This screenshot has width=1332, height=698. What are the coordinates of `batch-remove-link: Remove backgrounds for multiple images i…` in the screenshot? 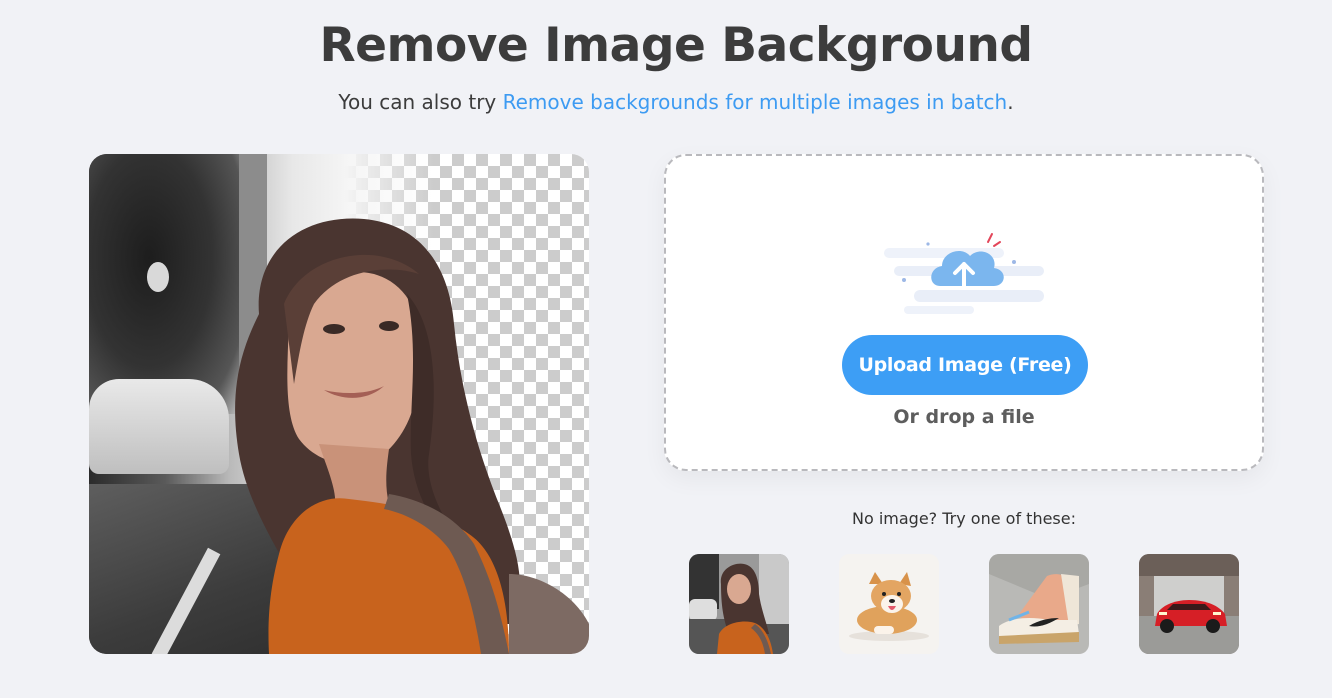 It's located at (755, 102).